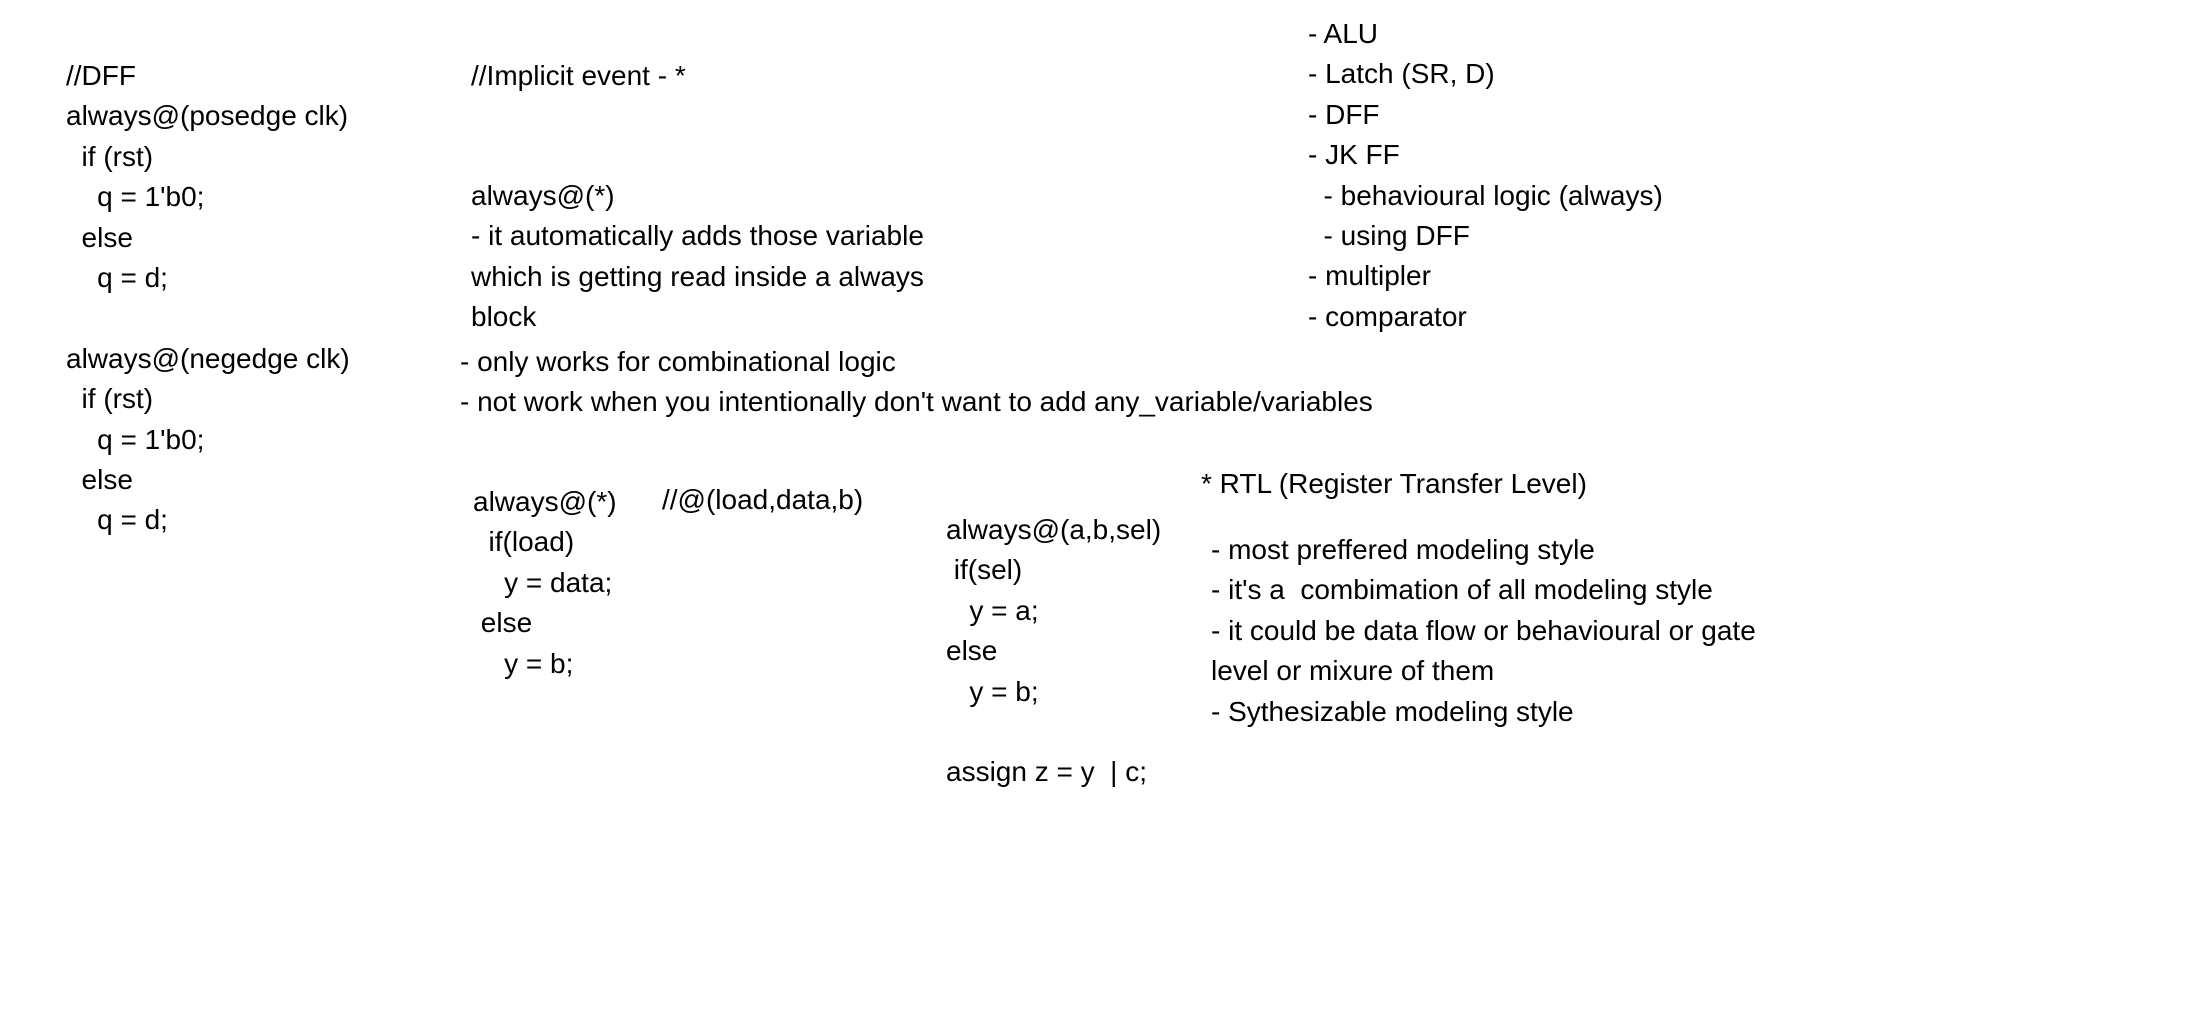 The width and height of the screenshot is (2188, 1036). Describe the element at coordinates (504, 317) in the screenshot. I see `implicit-event-line: block` at that location.